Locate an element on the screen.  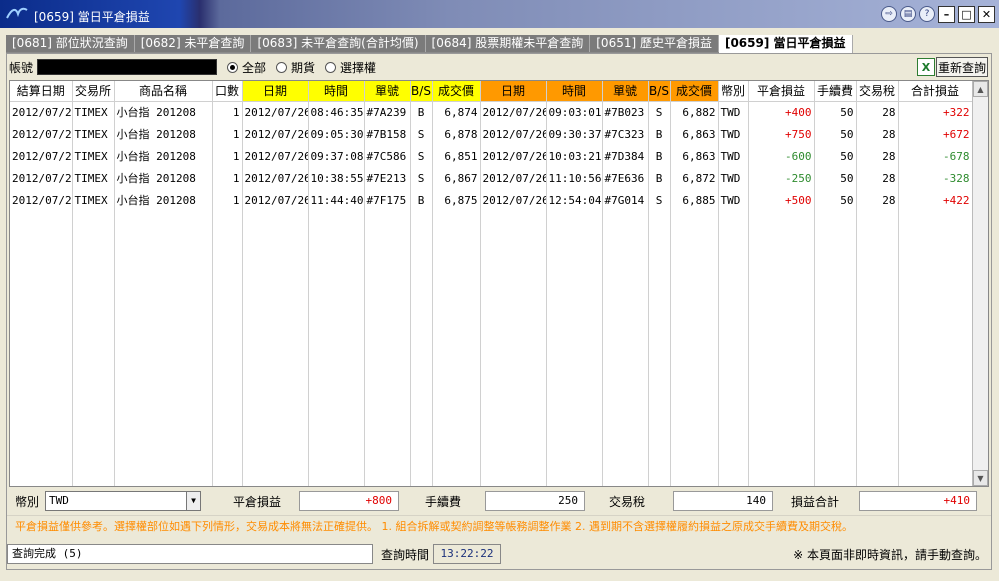
radio-options-indicator is located at coordinates (331, 67).